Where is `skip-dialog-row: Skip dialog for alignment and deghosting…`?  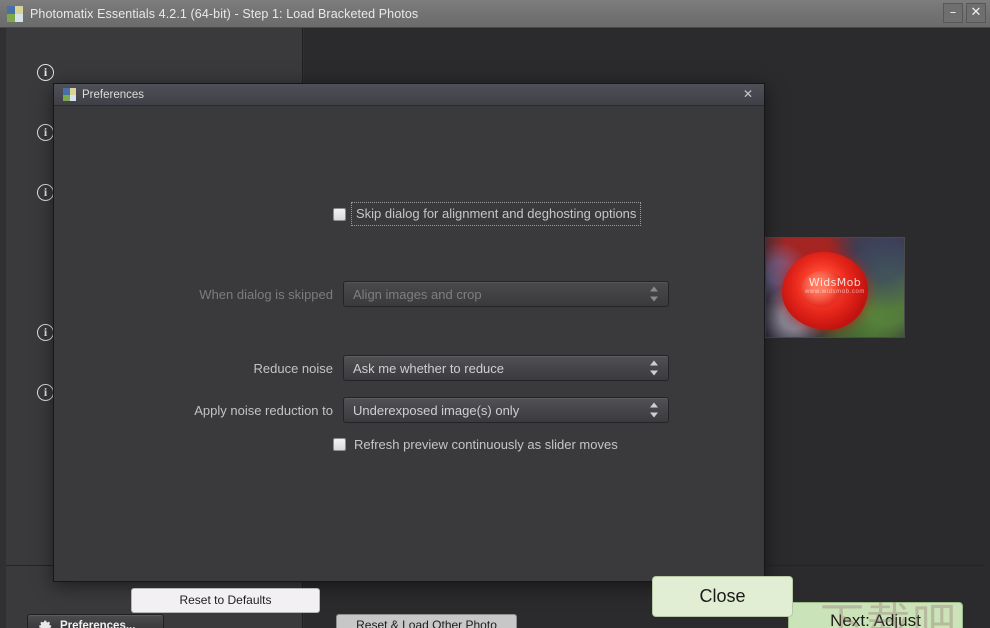 skip-dialog-row: Skip dialog for alignment and deghosting… is located at coordinates (487, 214).